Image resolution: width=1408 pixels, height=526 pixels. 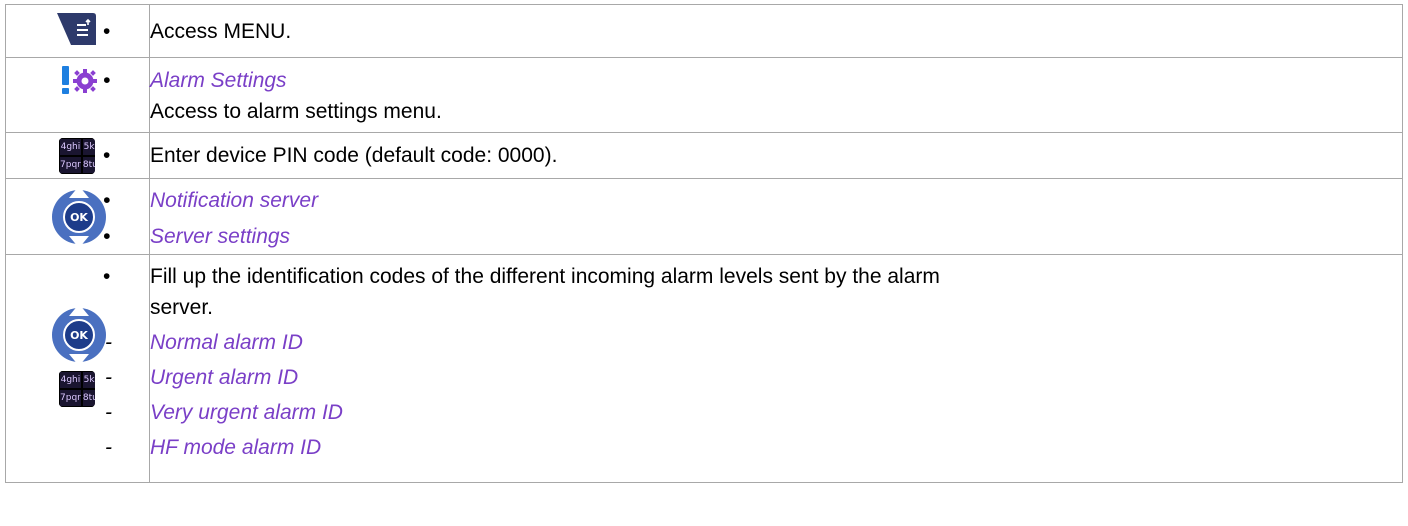 I want to click on text-cell: Notification server Server settings, so click(x=753, y=216).